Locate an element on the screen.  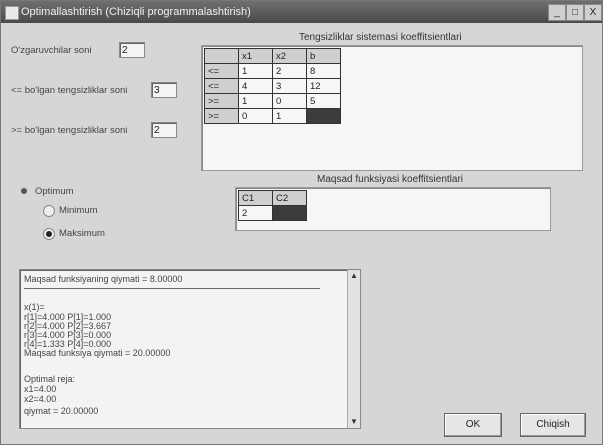
minimize-button: _ is located at coordinates (557, 12).